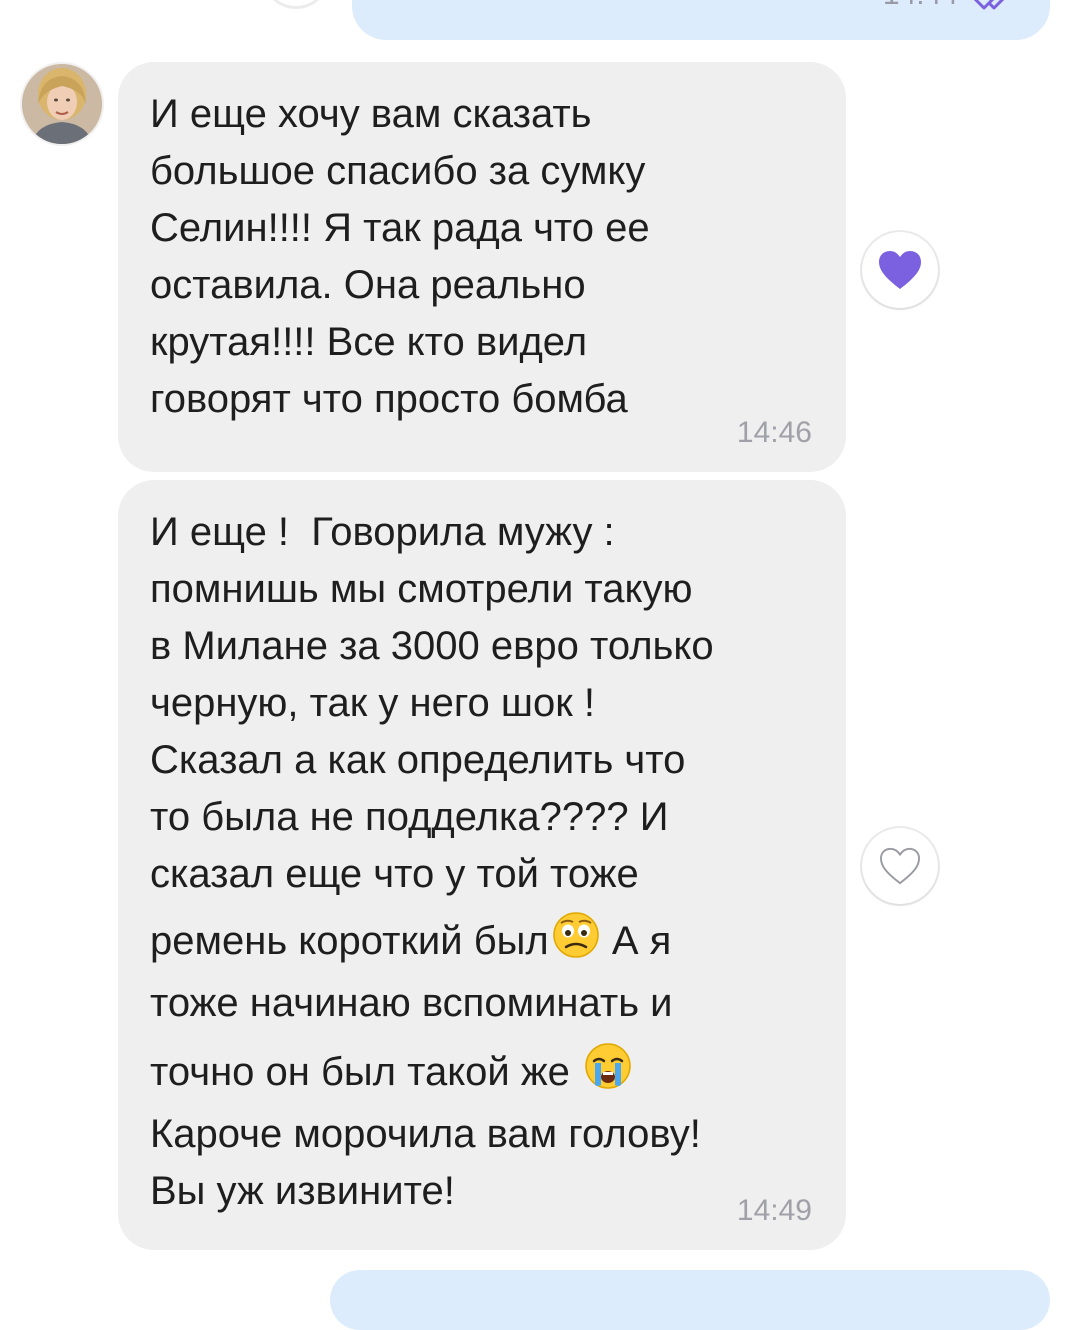 This screenshot has width=1074, height=1330. What do you see at coordinates (349, 941) in the screenshot?
I see `message-text-fragment: ремень короткий был` at bounding box center [349, 941].